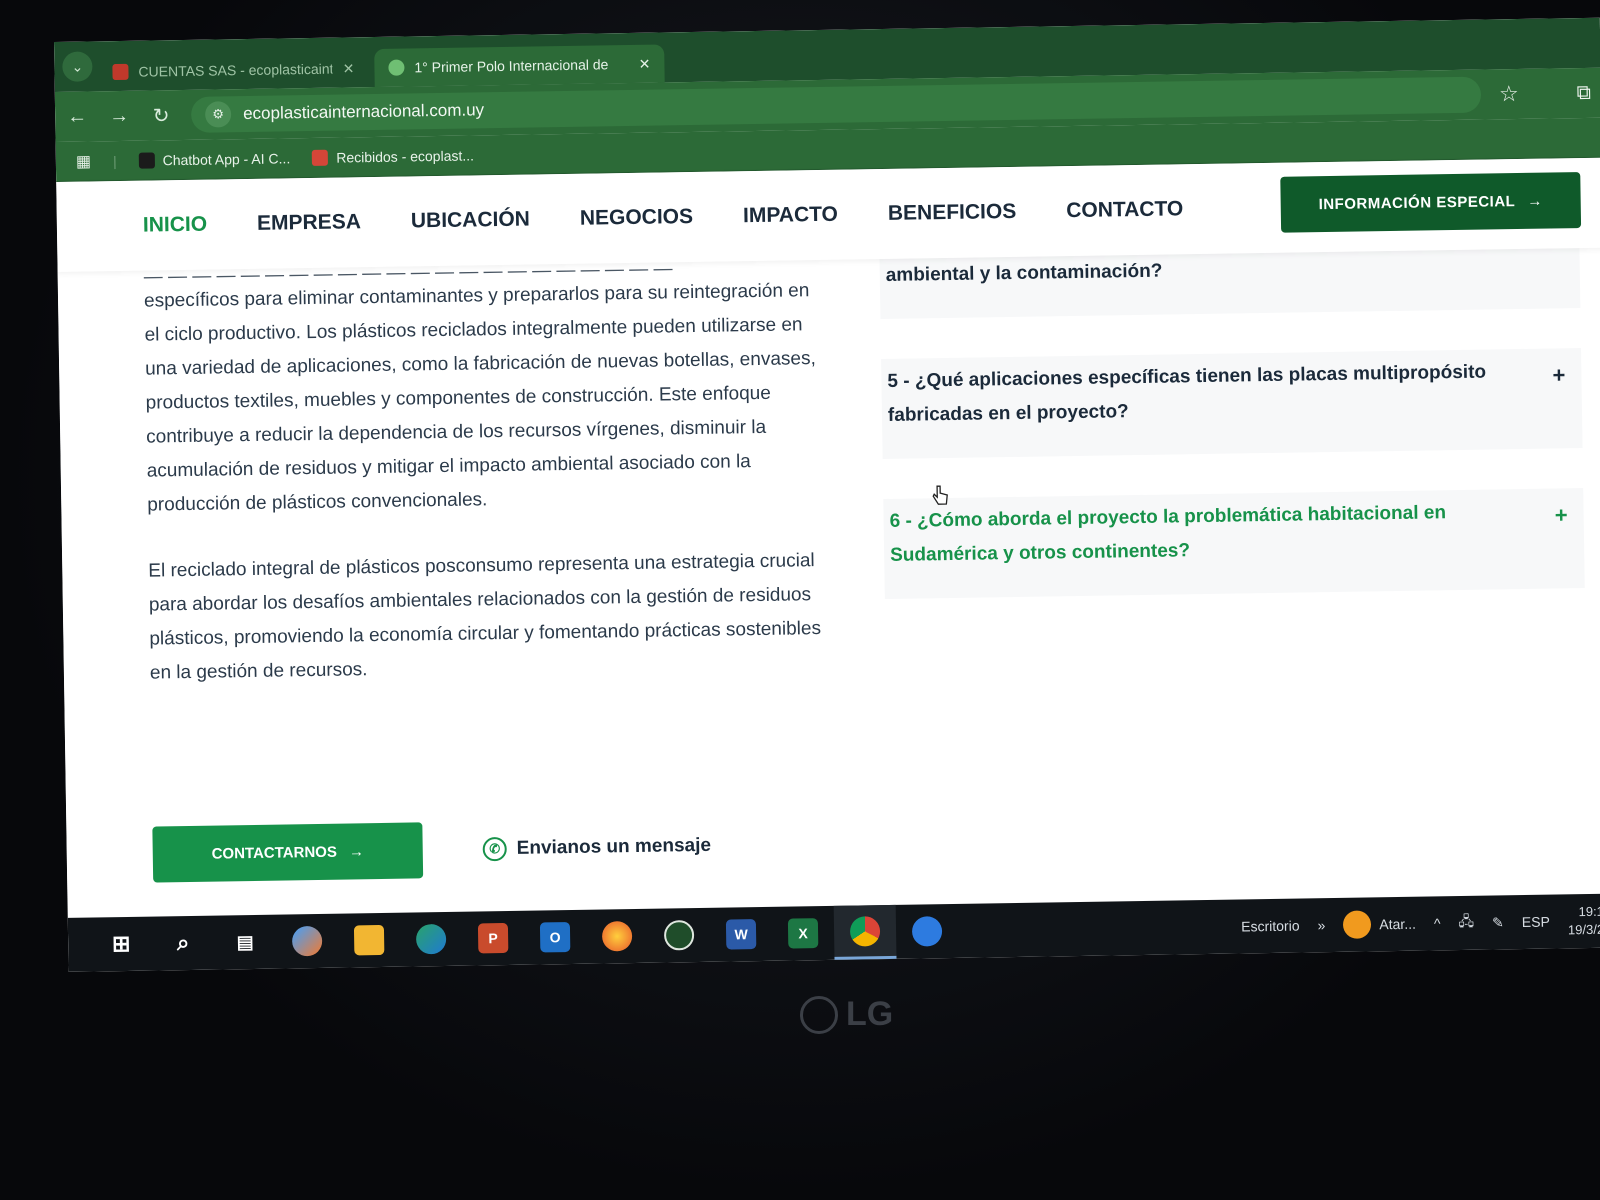  Describe the element at coordinates (1437, 923) in the screenshot. I see `chevron-up-icon: ^` at that location.